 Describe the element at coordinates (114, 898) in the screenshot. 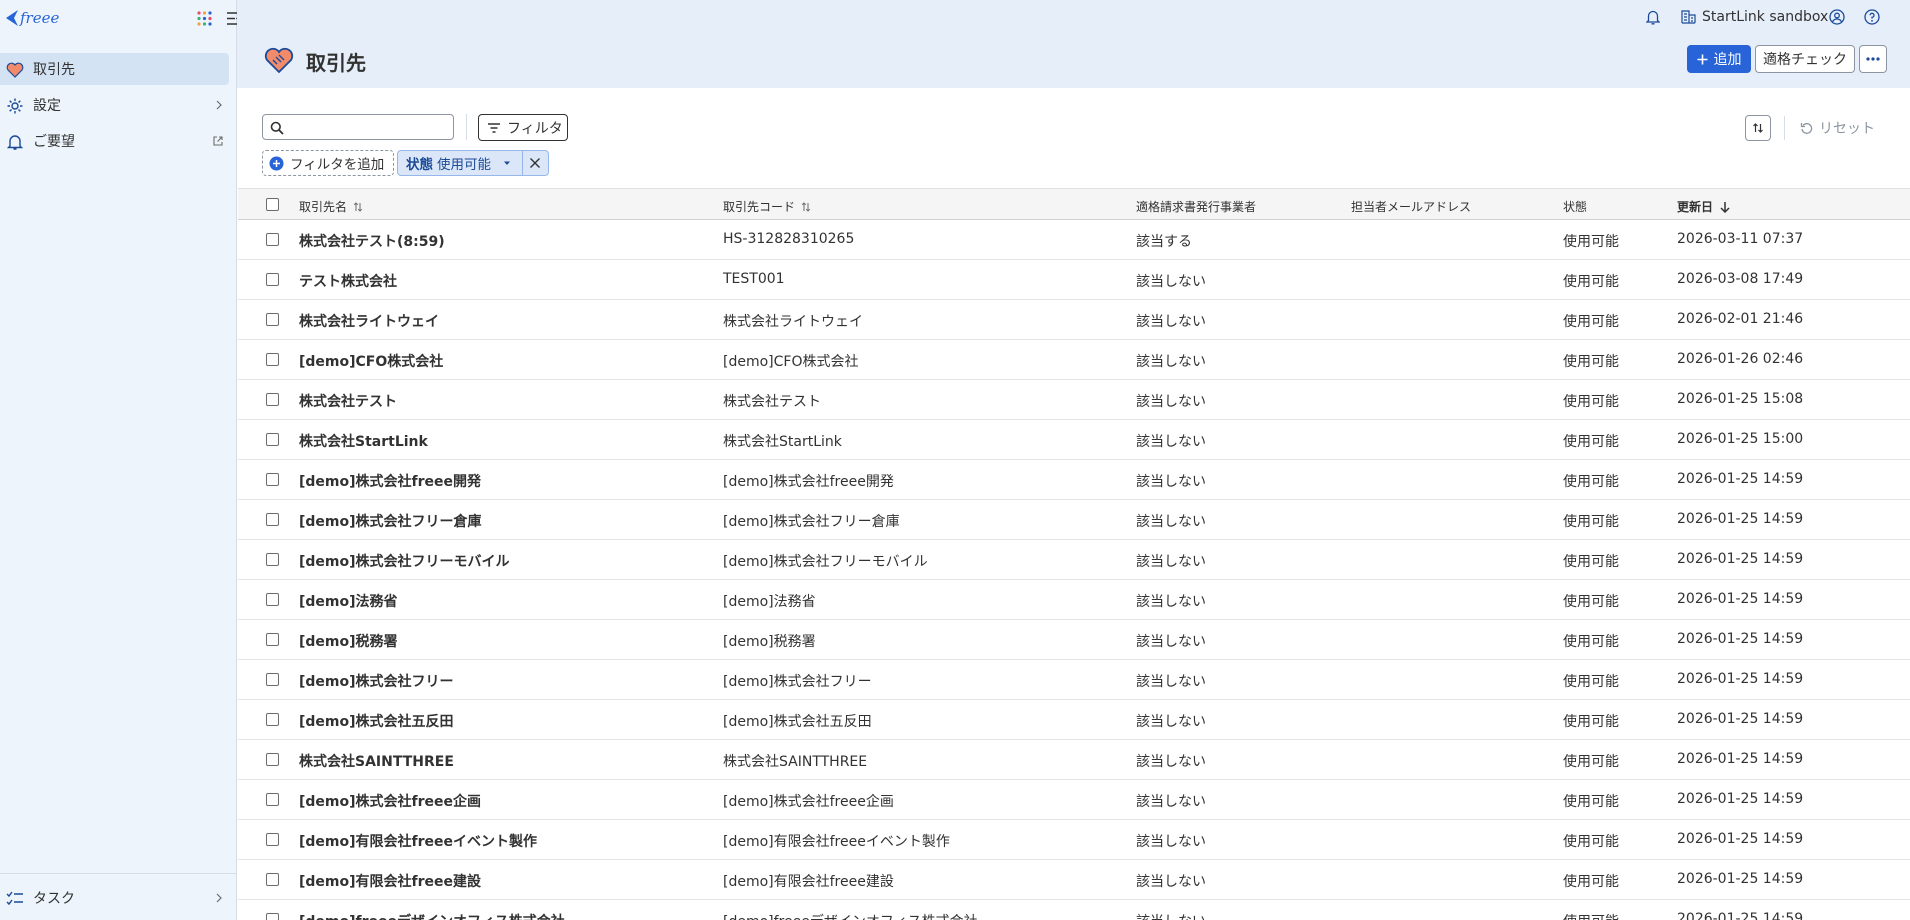

I see `sidebar-item-tasks: タスク` at that location.